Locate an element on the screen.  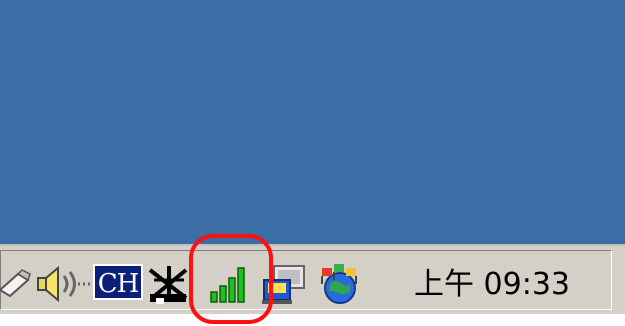
disconnected-network-icon is located at coordinates (169, 284).